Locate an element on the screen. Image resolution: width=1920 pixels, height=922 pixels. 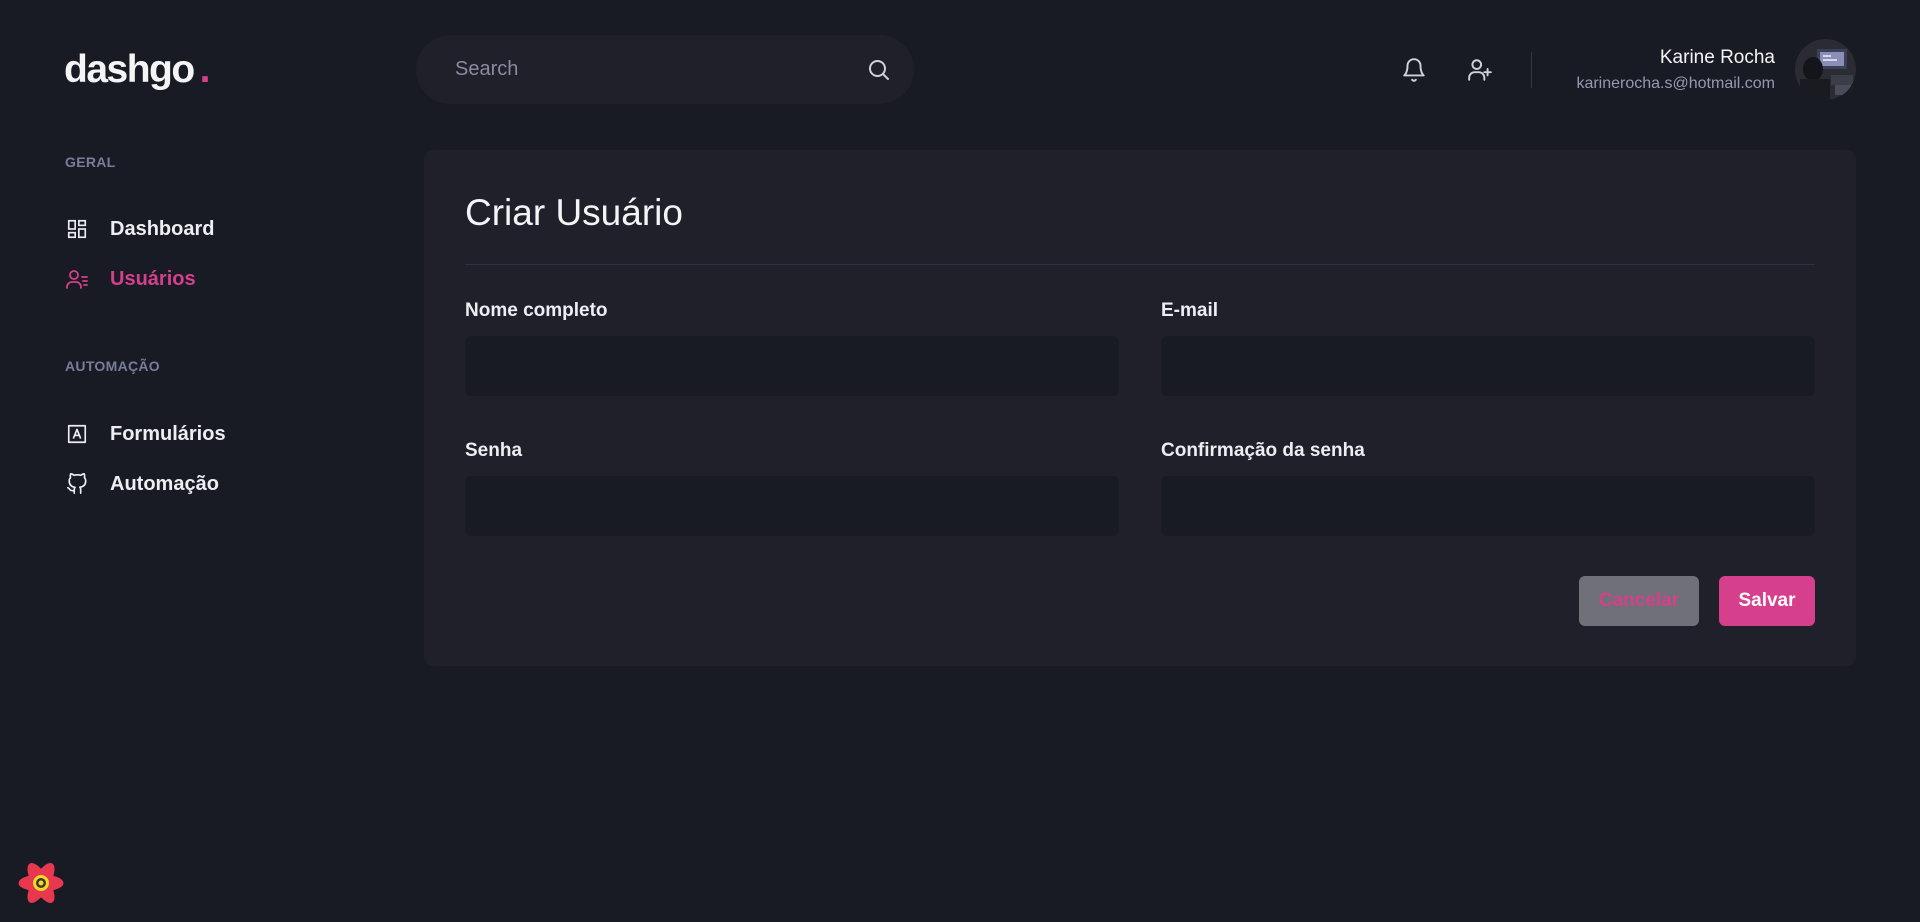
search-bar is located at coordinates (665, 69).